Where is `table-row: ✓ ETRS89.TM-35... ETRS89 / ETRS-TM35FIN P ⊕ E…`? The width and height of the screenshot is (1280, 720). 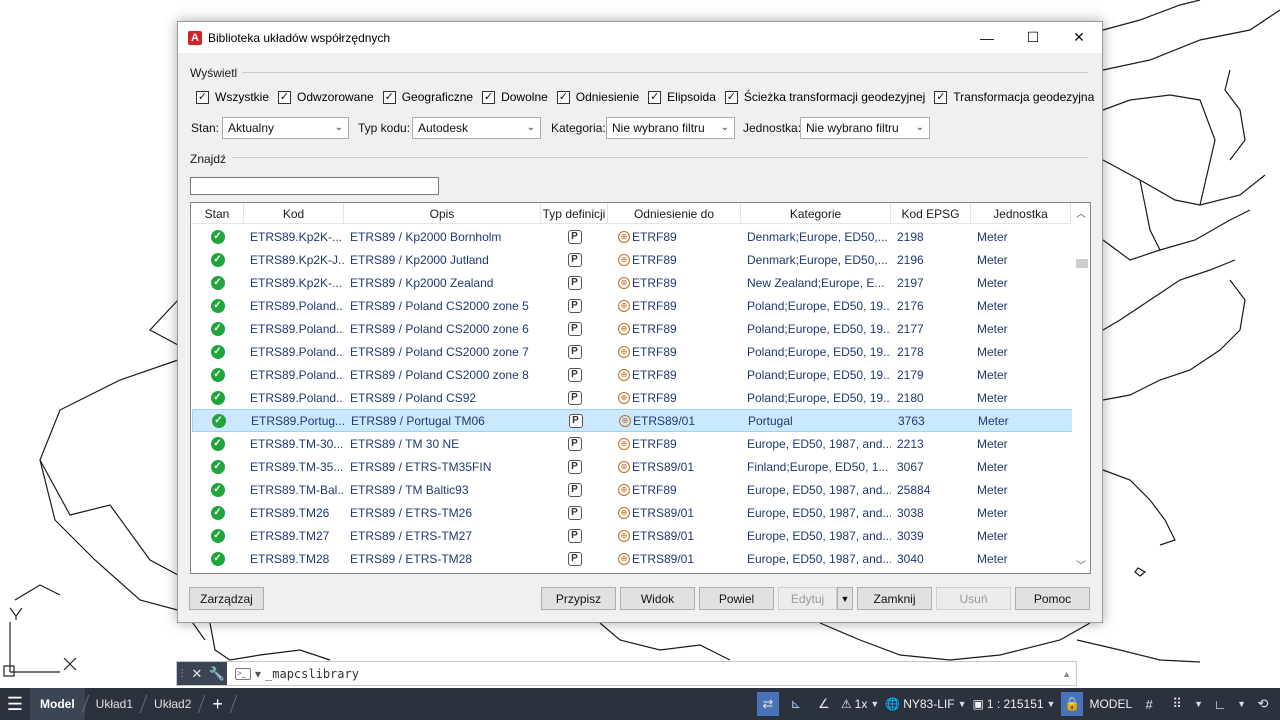
table-row: ✓ ETRS89.TM-35... ETRS89 / ETRS-TM35FIN P ⊕ E… is located at coordinates (632, 466).